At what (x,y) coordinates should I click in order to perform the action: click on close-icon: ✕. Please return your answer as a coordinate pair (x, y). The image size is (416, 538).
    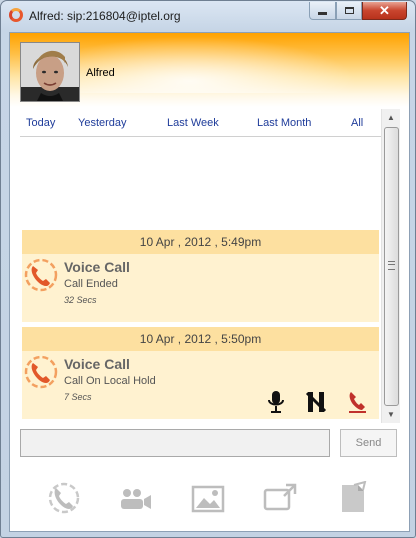
    Looking at the image, I should click on (384, 10).